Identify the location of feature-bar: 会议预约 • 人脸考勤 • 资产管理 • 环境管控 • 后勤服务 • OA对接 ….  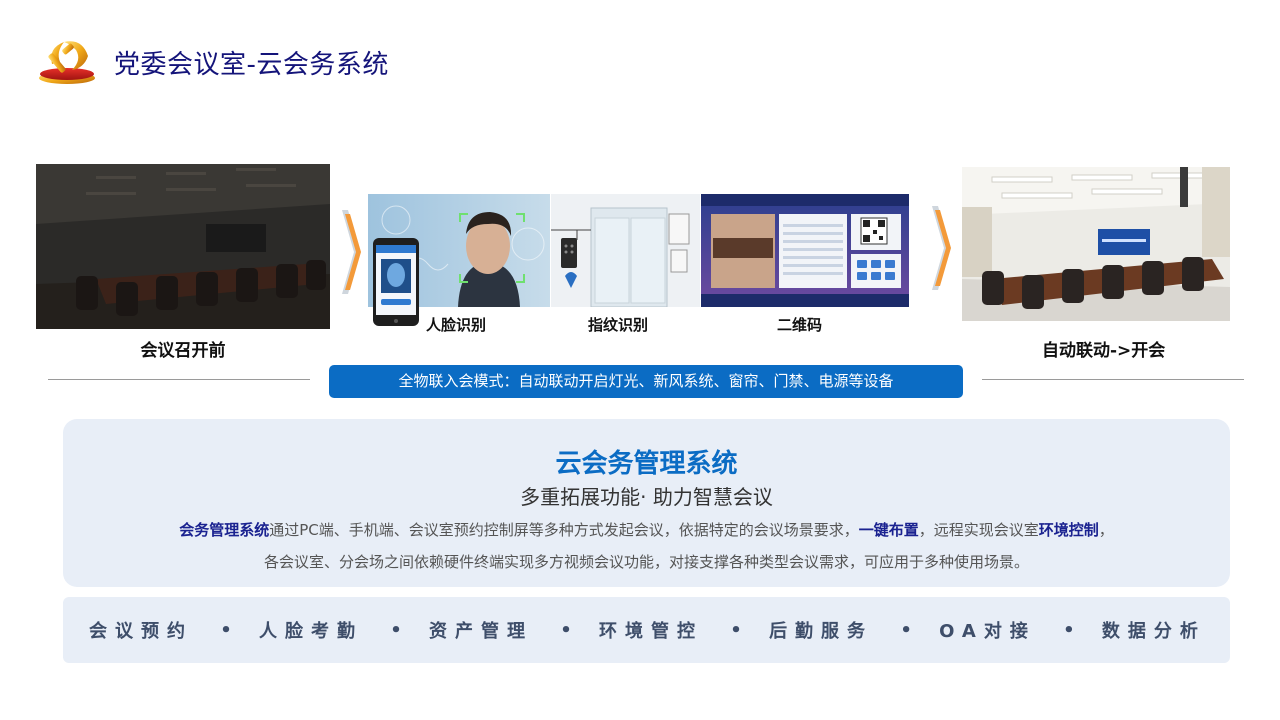
(646, 630).